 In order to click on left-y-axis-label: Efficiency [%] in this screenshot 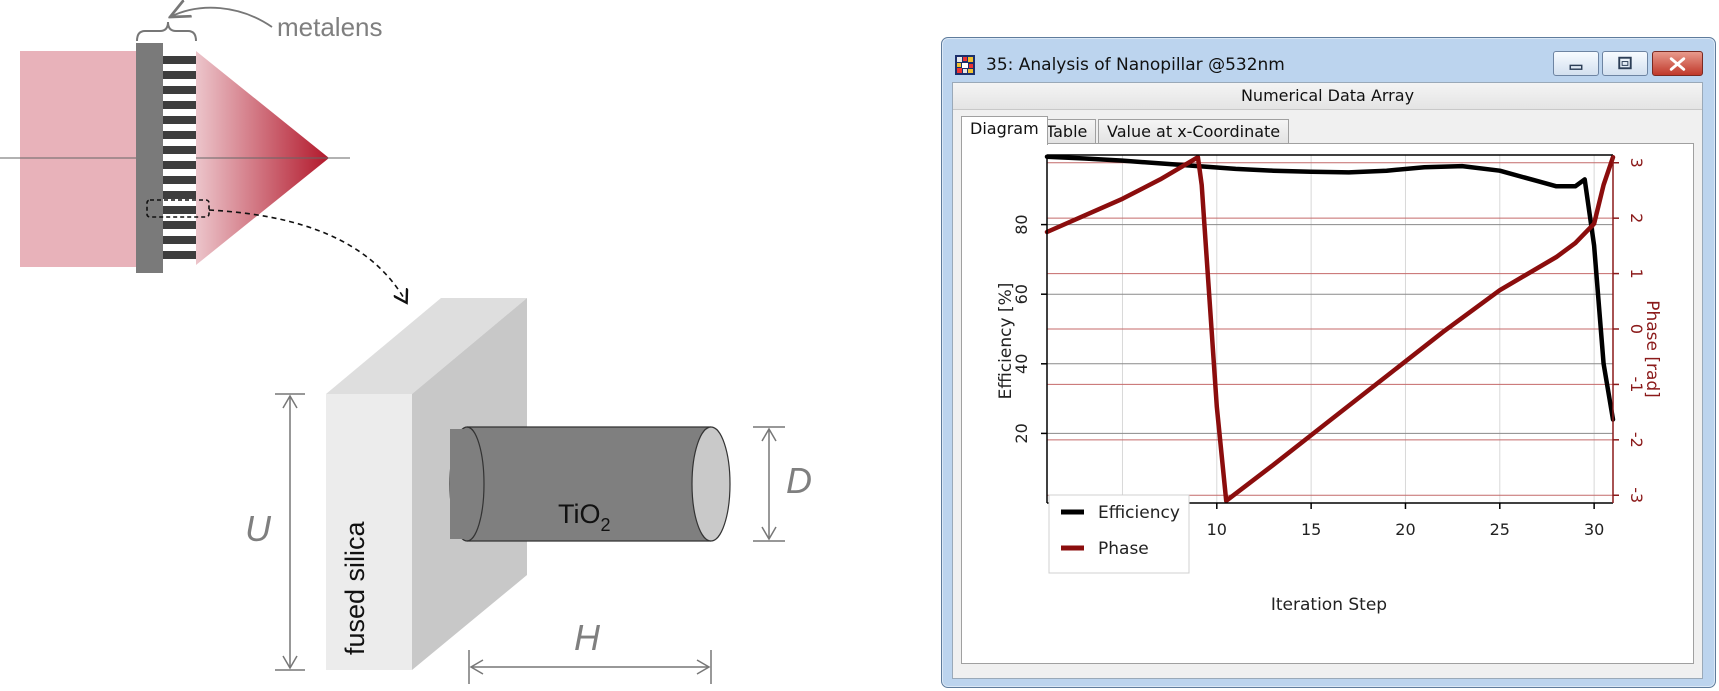, I will do `click(1006, 341)`.